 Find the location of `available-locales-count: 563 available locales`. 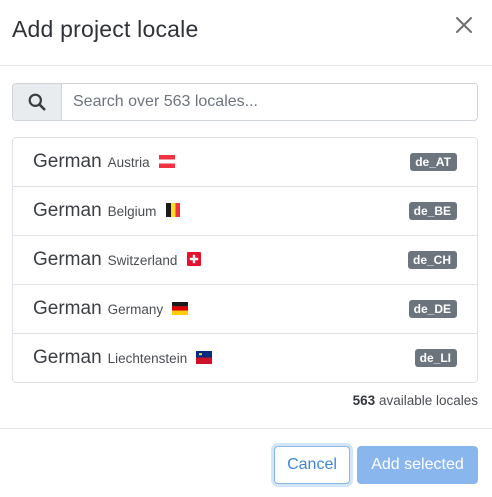

available-locales-count: 563 available locales is located at coordinates (415, 400).